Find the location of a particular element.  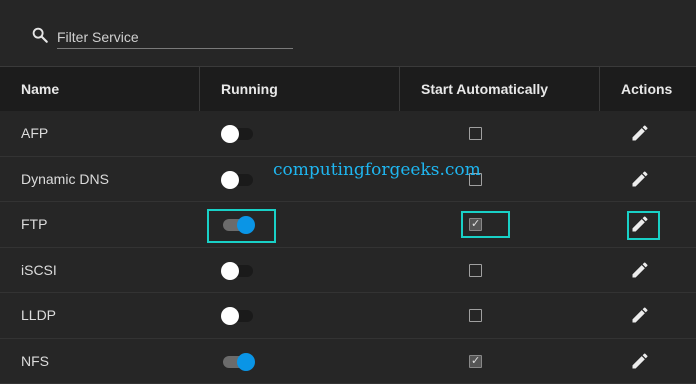

header-running: Running is located at coordinates (299, 89).